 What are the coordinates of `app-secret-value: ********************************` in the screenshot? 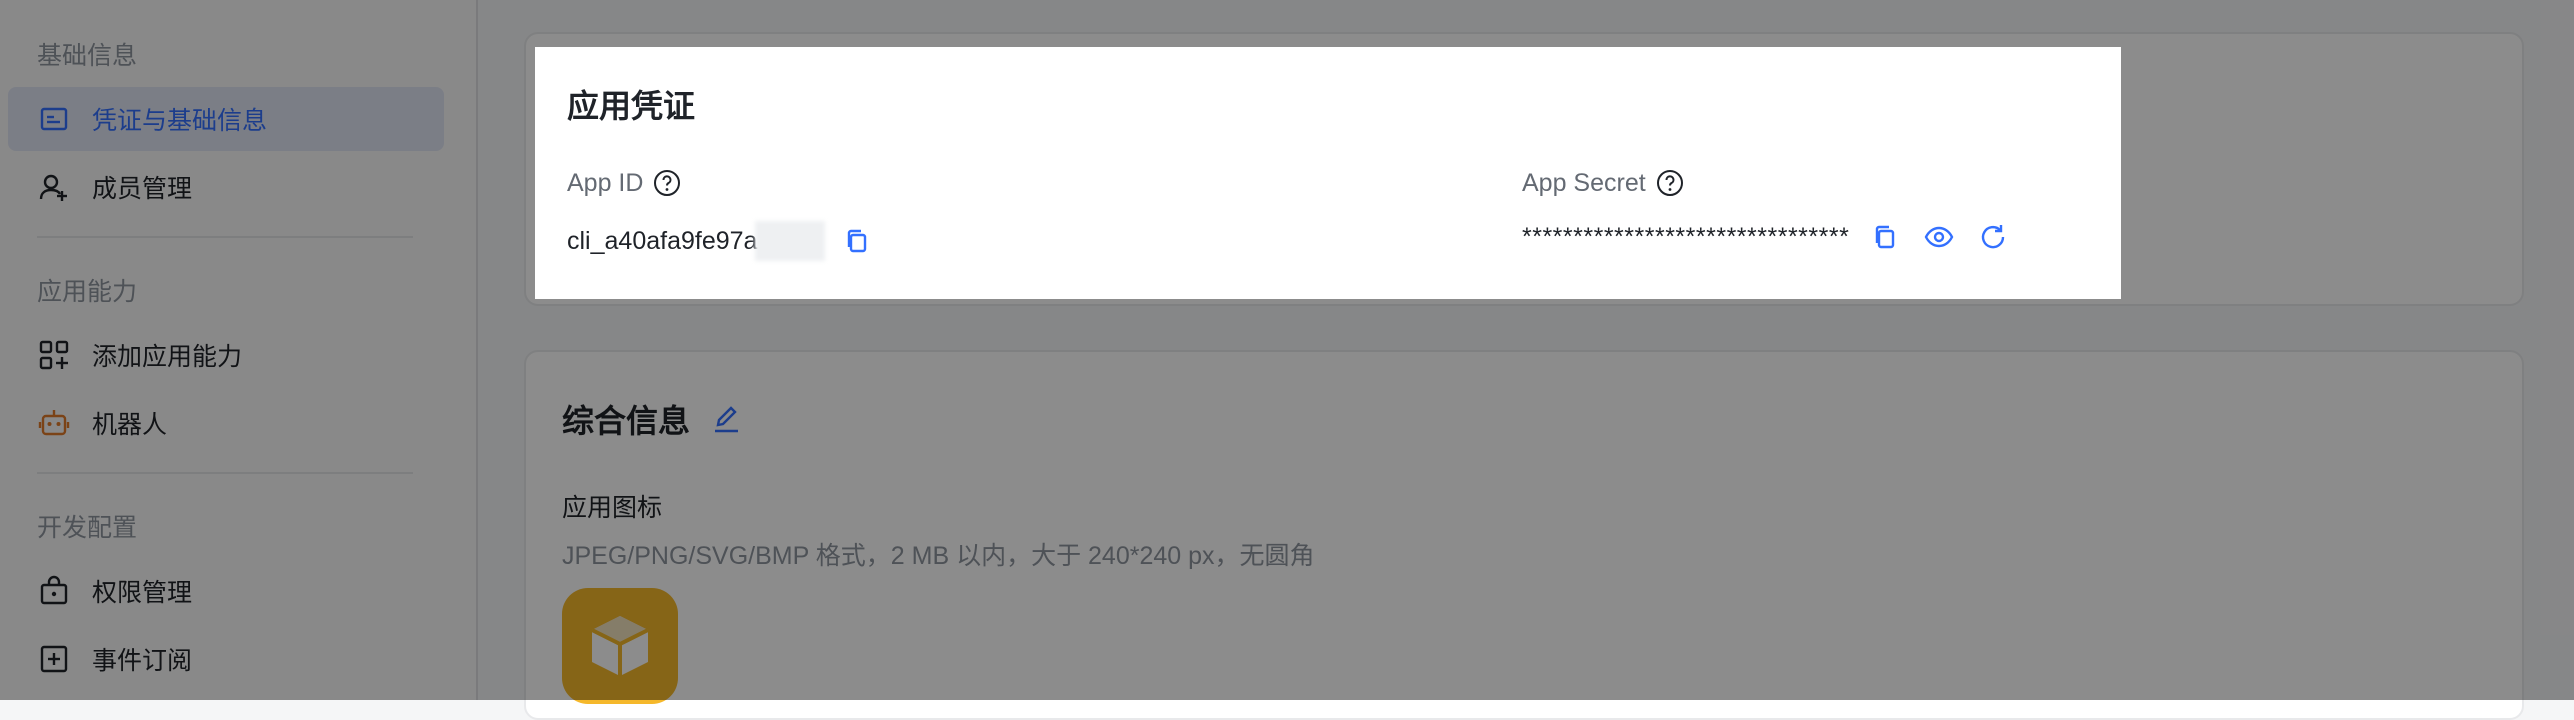 It's located at (1686, 236).